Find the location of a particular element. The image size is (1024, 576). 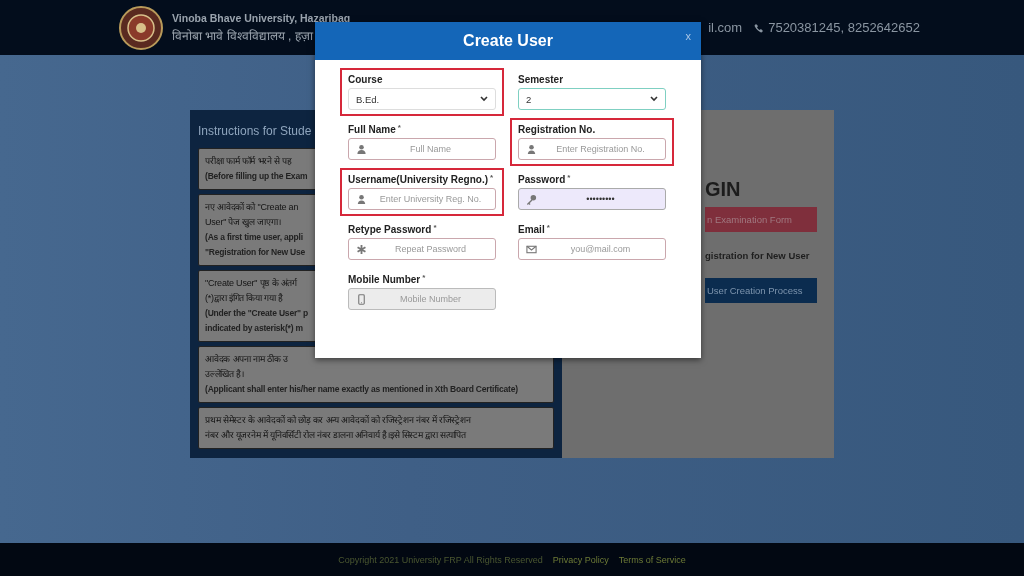

footer-link: Privacy Policy is located at coordinates (580, 559).